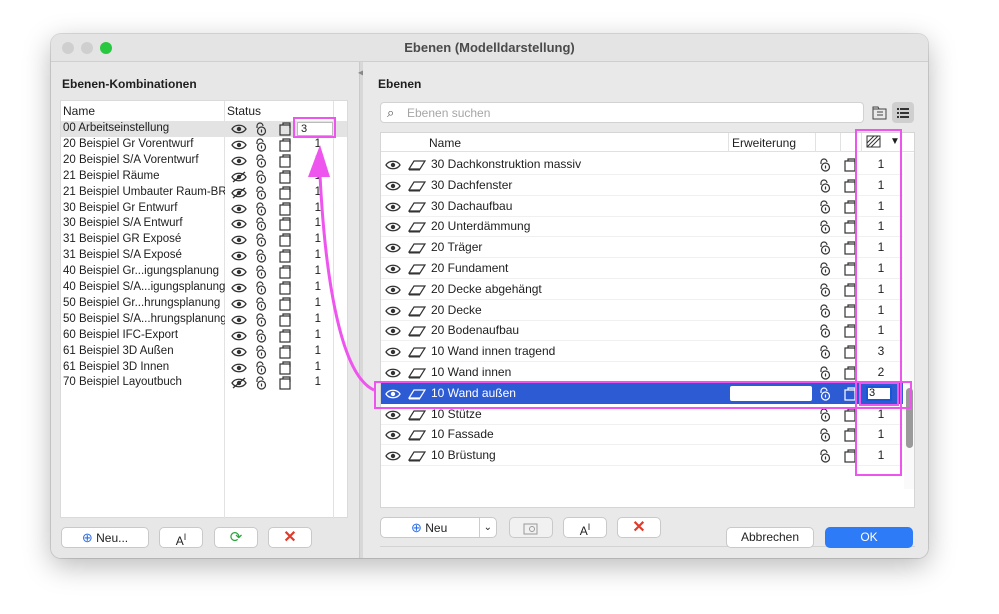 The image size is (999, 614). What do you see at coordinates (642, 248) in the screenshot?
I see `layer-row: 20 Träger 1` at bounding box center [642, 248].